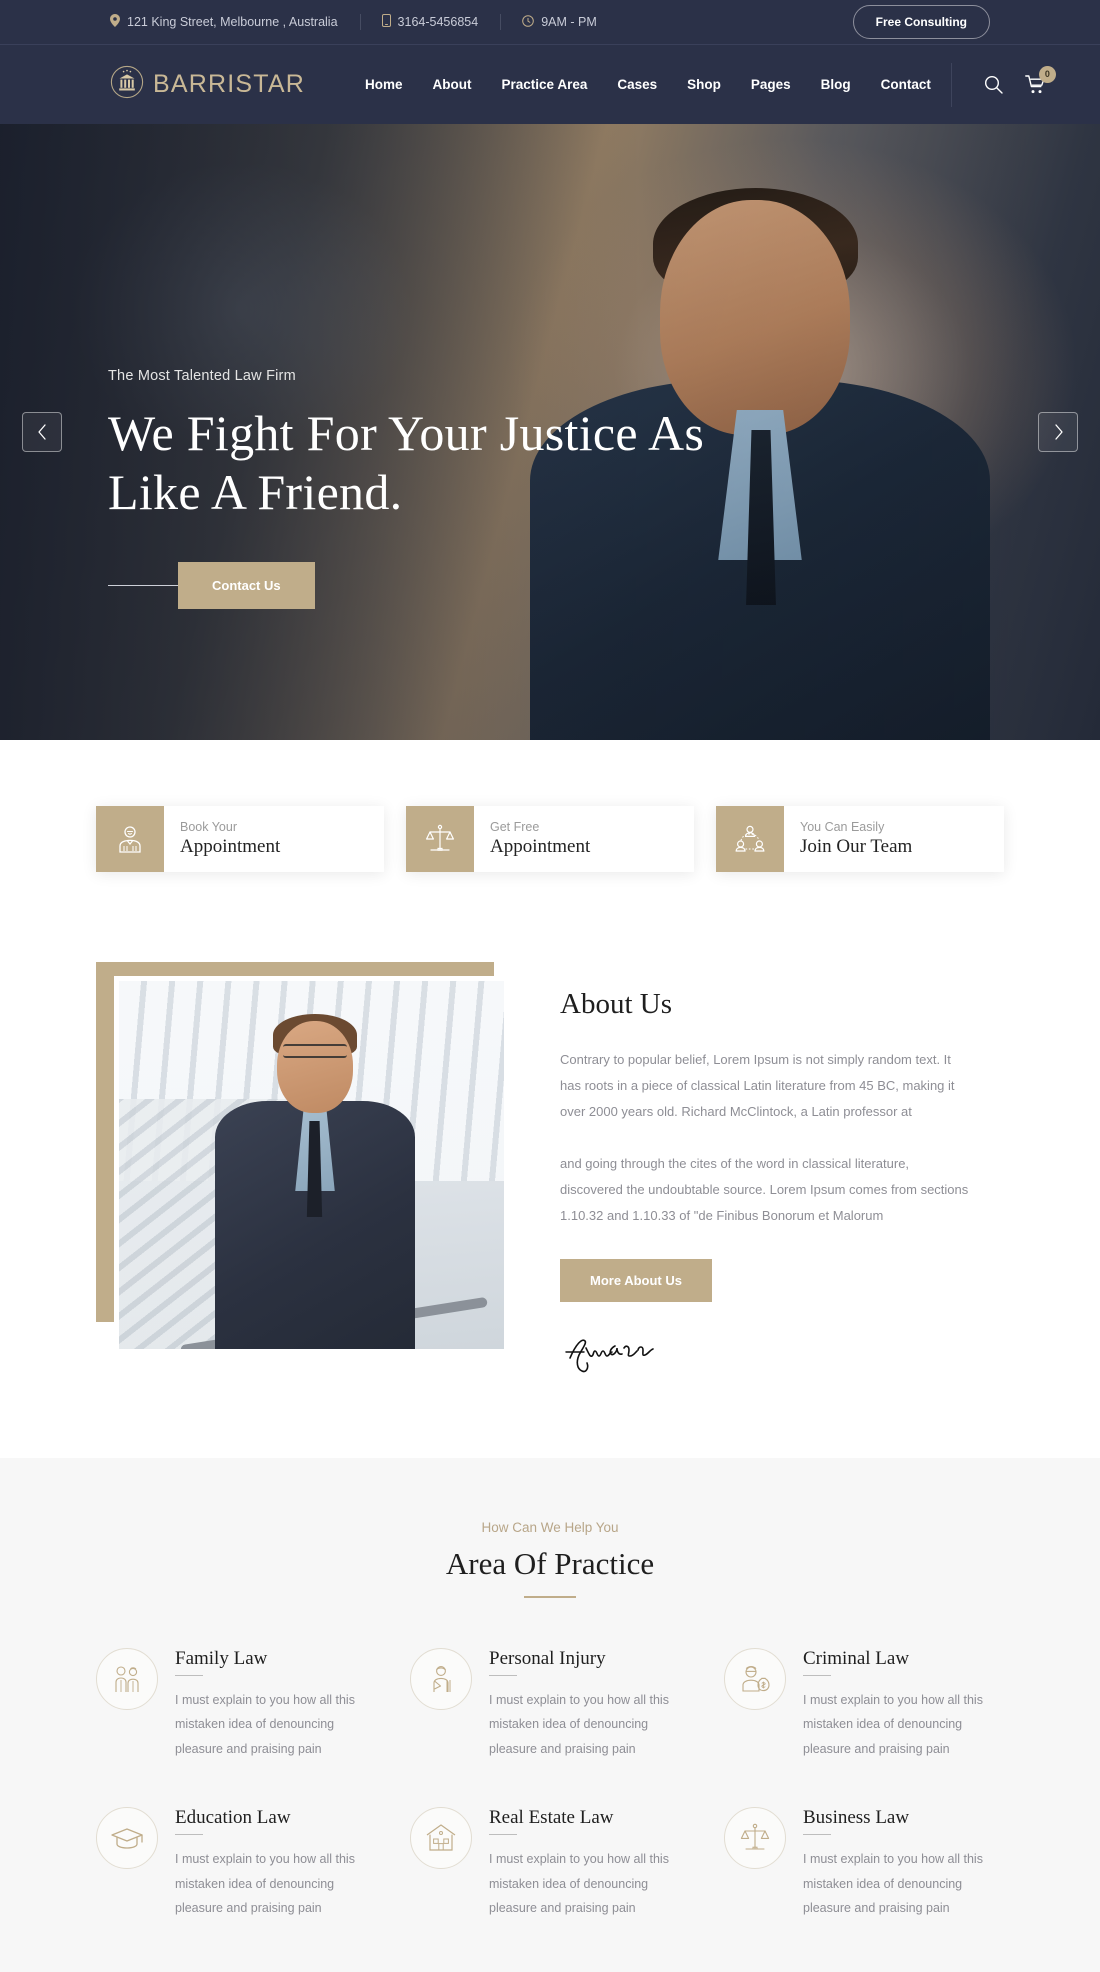 This screenshot has width=1100, height=1972. I want to click on site-logo: BARRISTAR, so click(207, 84).